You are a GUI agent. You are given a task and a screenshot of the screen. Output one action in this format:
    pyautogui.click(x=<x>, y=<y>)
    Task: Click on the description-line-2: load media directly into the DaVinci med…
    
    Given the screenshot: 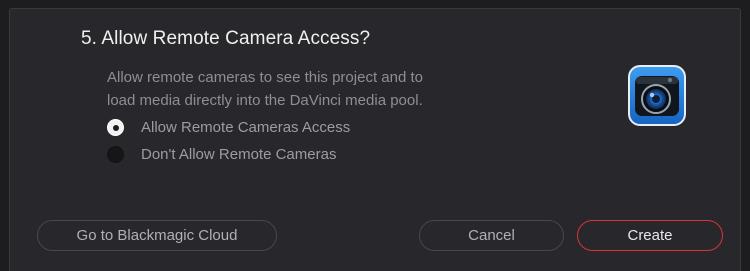 What is the action you would take?
    pyautogui.click(x=265, y=100)
    